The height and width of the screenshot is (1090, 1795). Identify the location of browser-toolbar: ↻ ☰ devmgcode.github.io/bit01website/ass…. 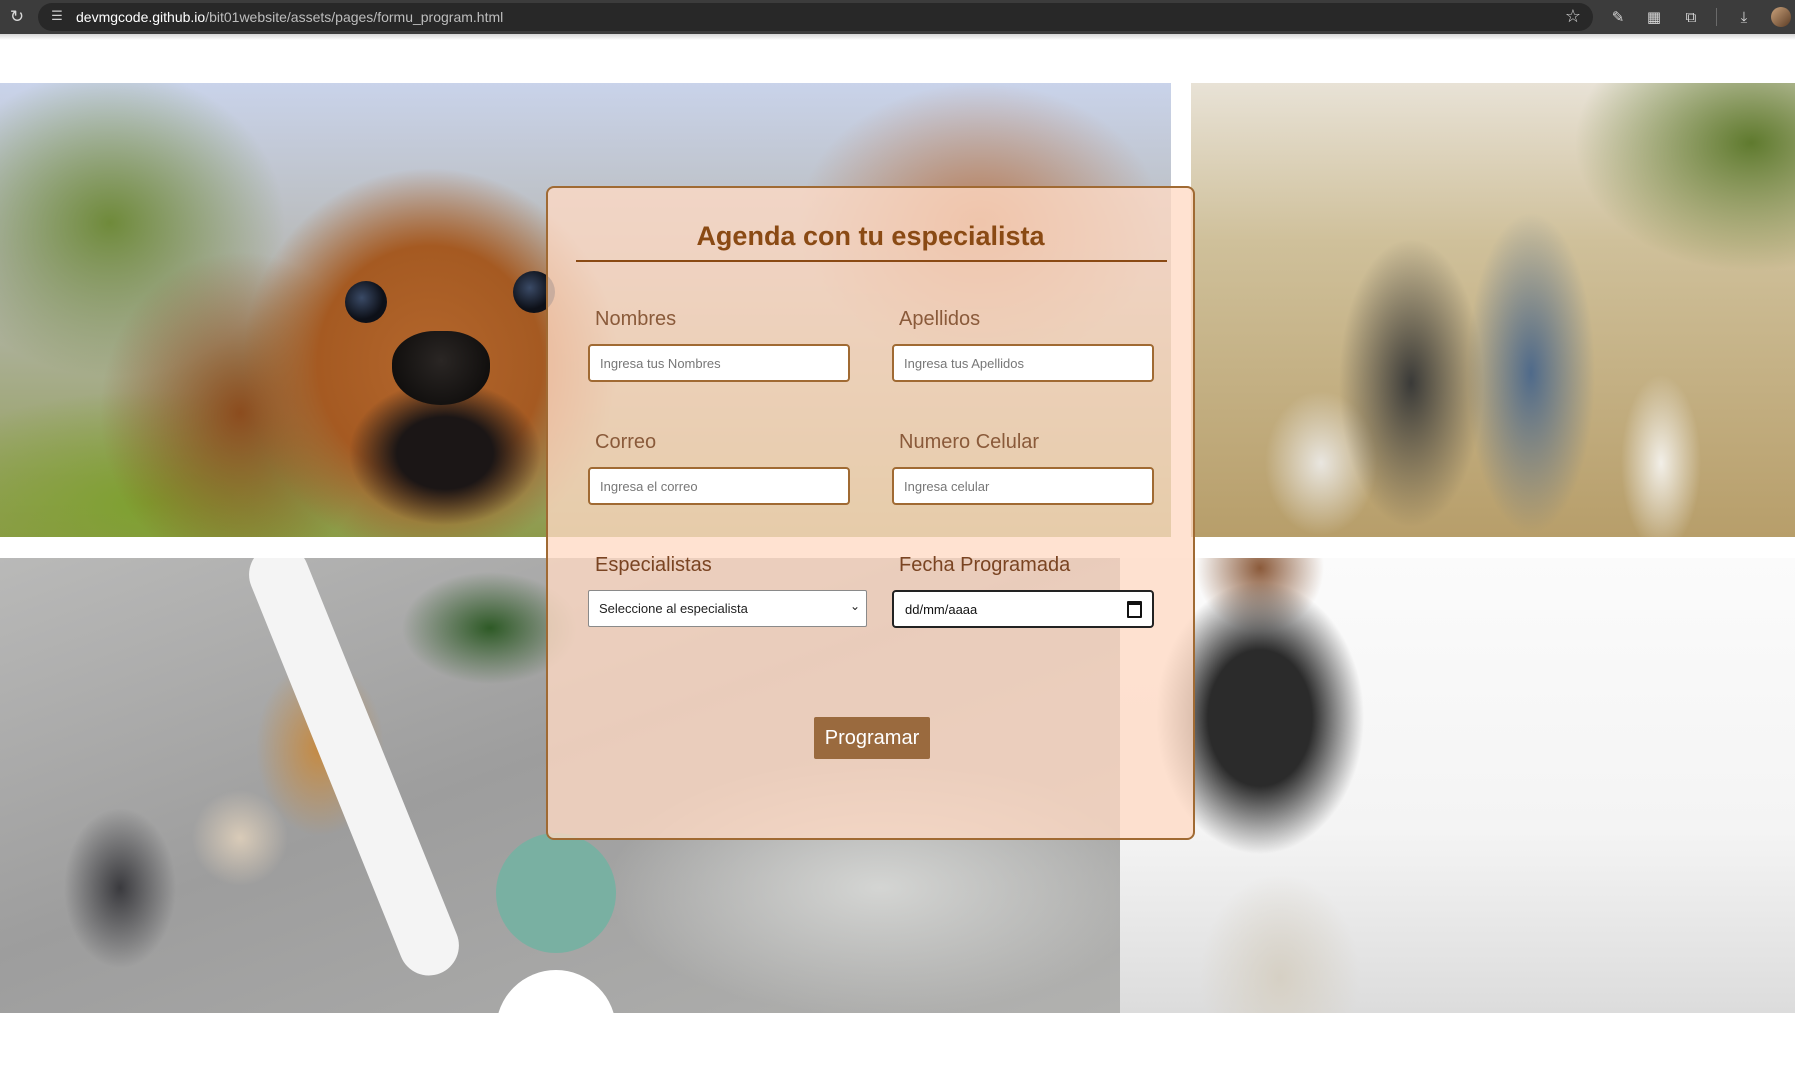
(897, 17).